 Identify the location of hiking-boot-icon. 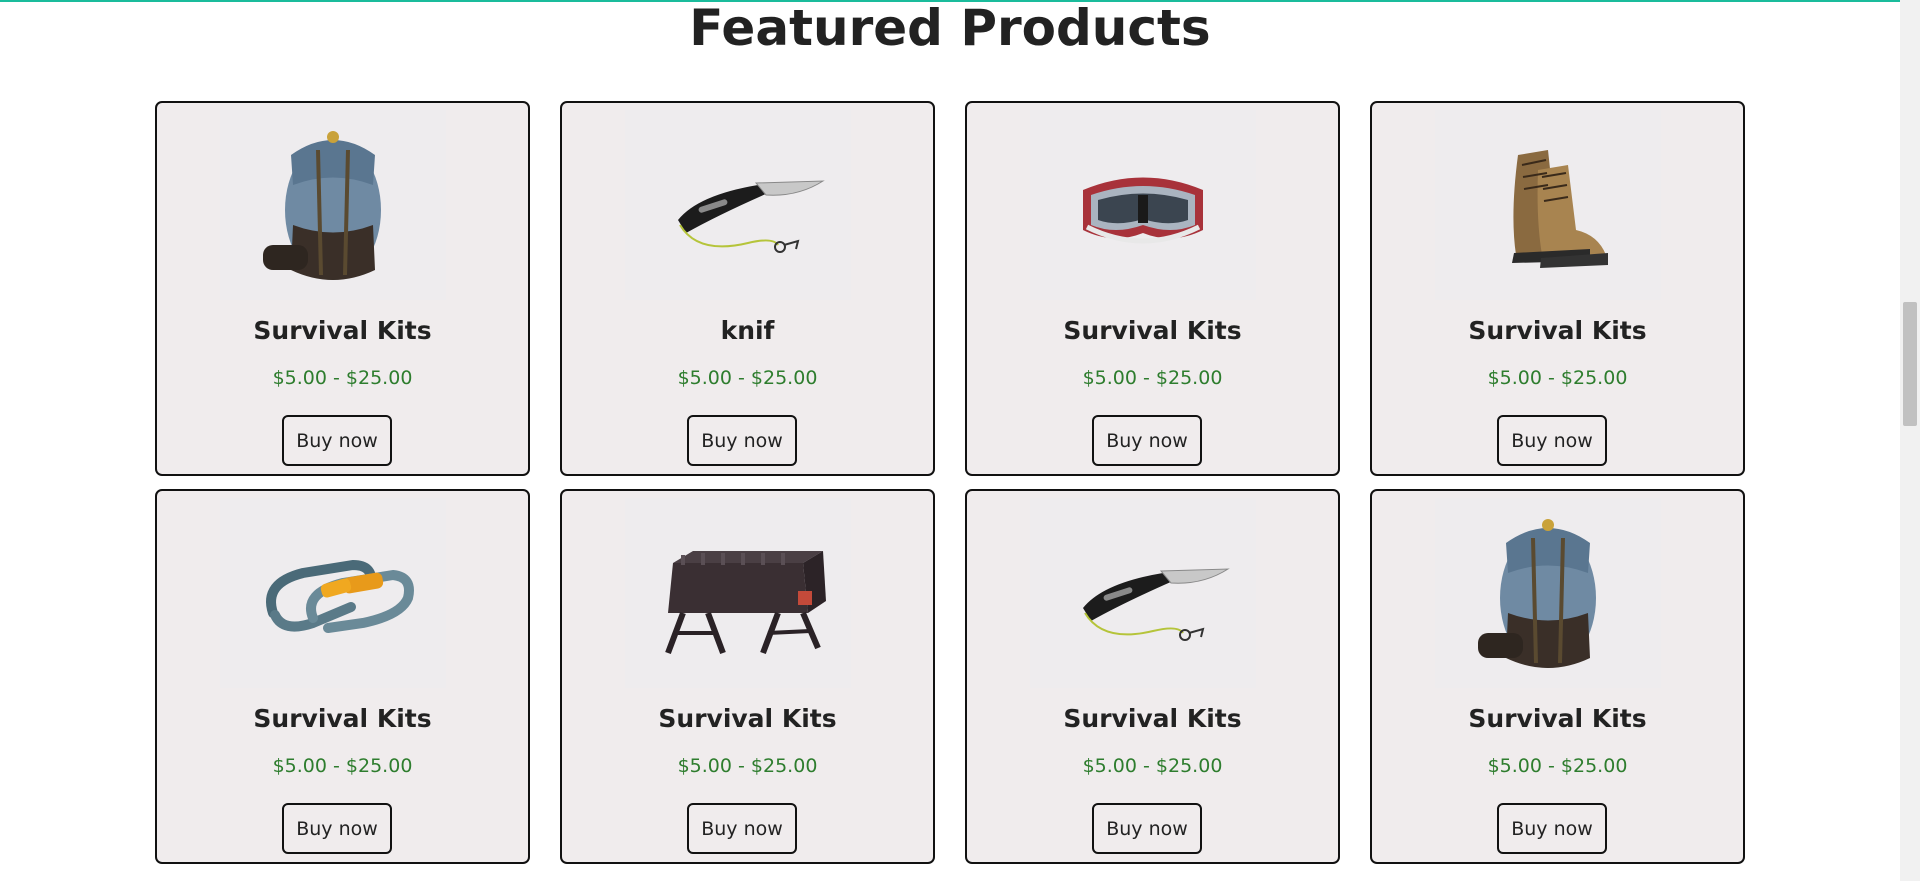
(1548, 205).